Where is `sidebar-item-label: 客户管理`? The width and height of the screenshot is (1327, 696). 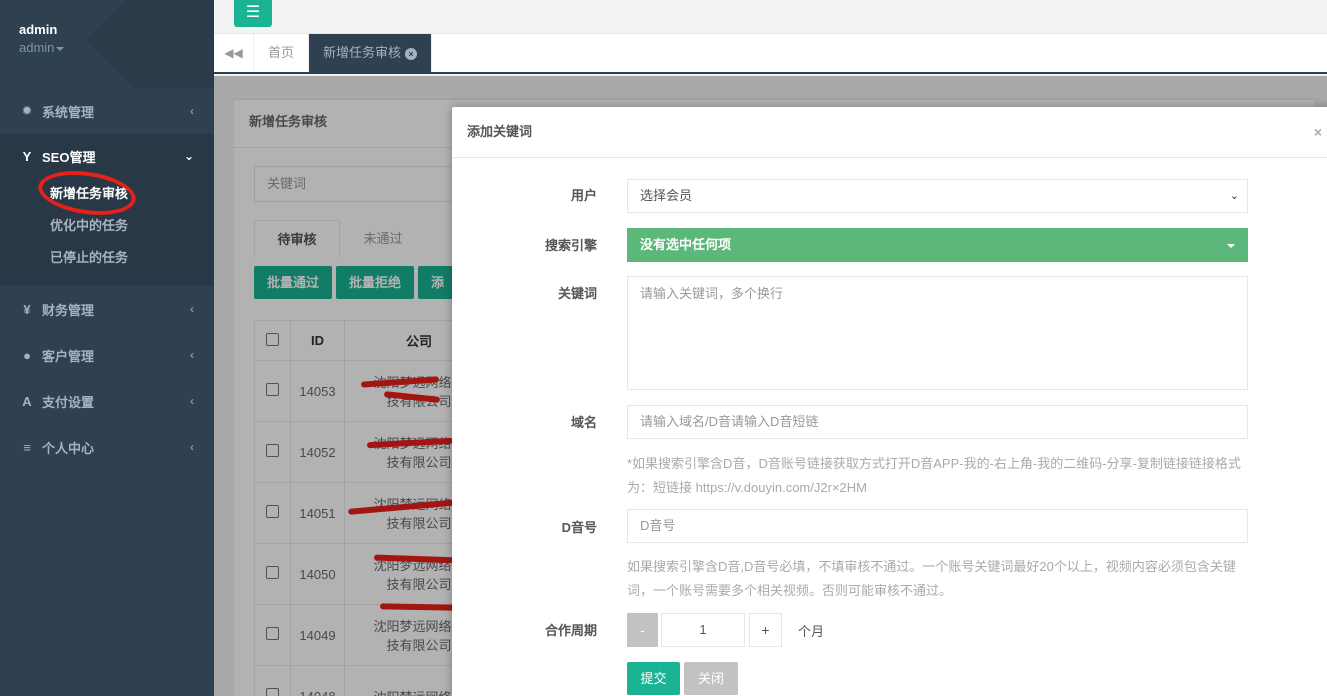
sidebar-item-label: 客户管理 is located at coordinates (68, 356).